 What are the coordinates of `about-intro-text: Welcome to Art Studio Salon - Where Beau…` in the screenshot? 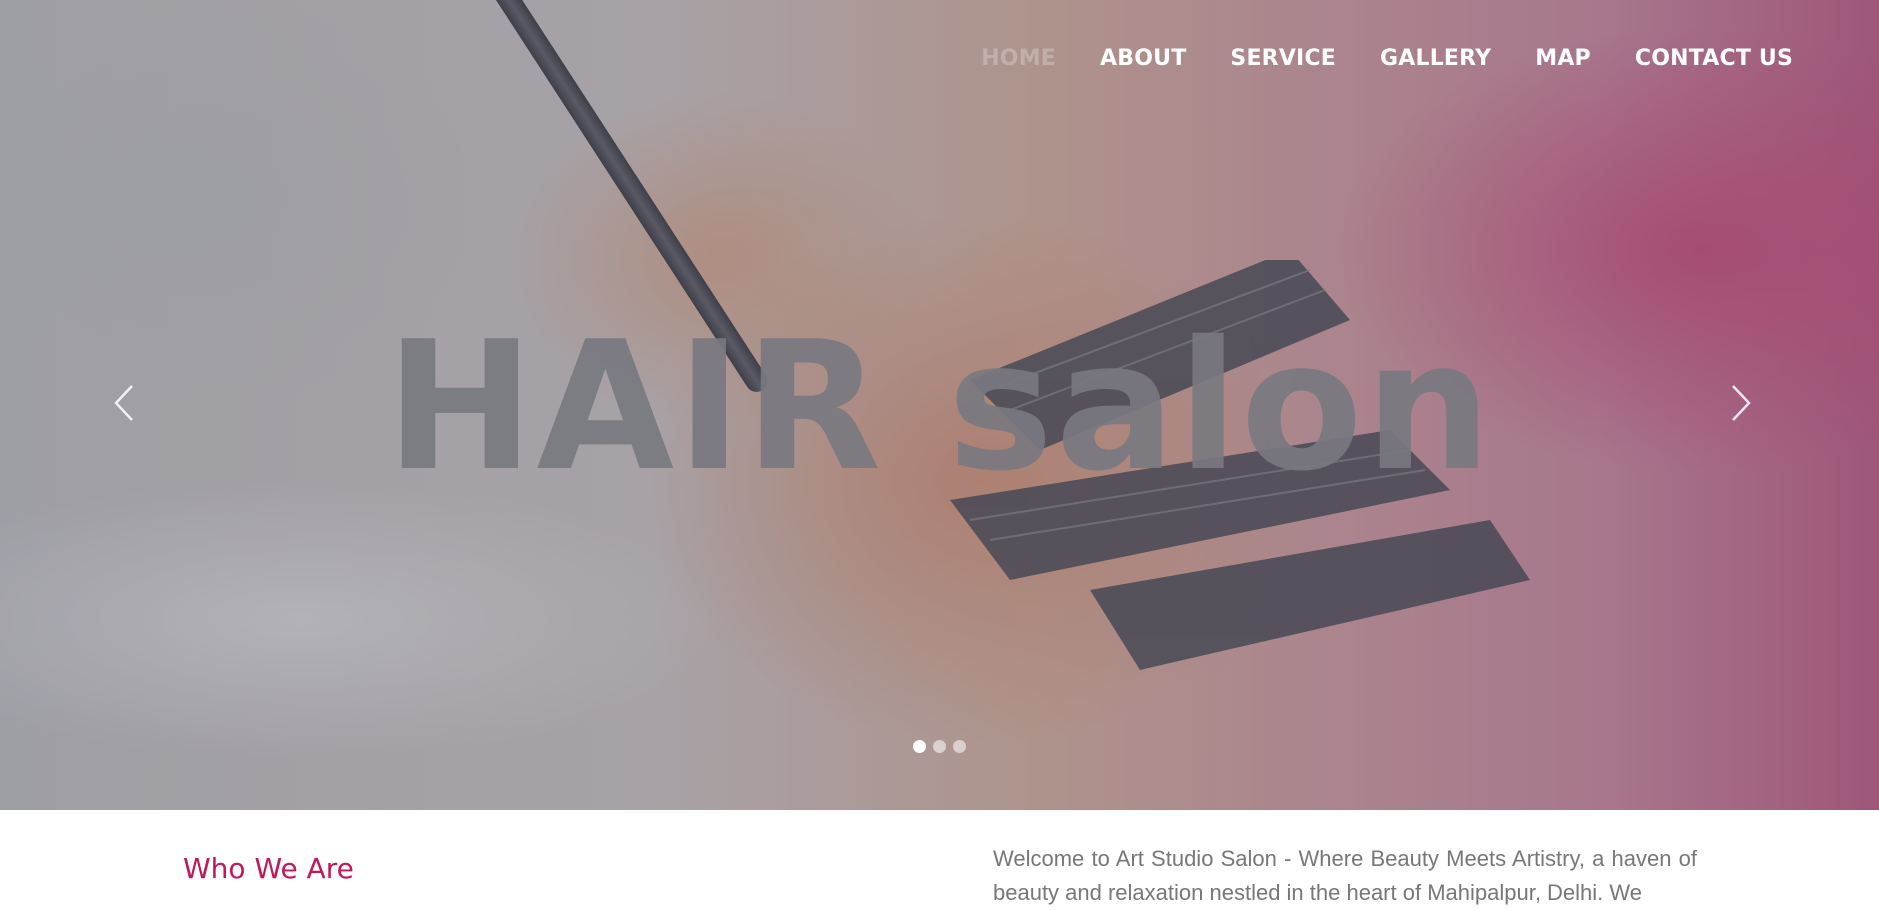 It's located at (1345, 875).